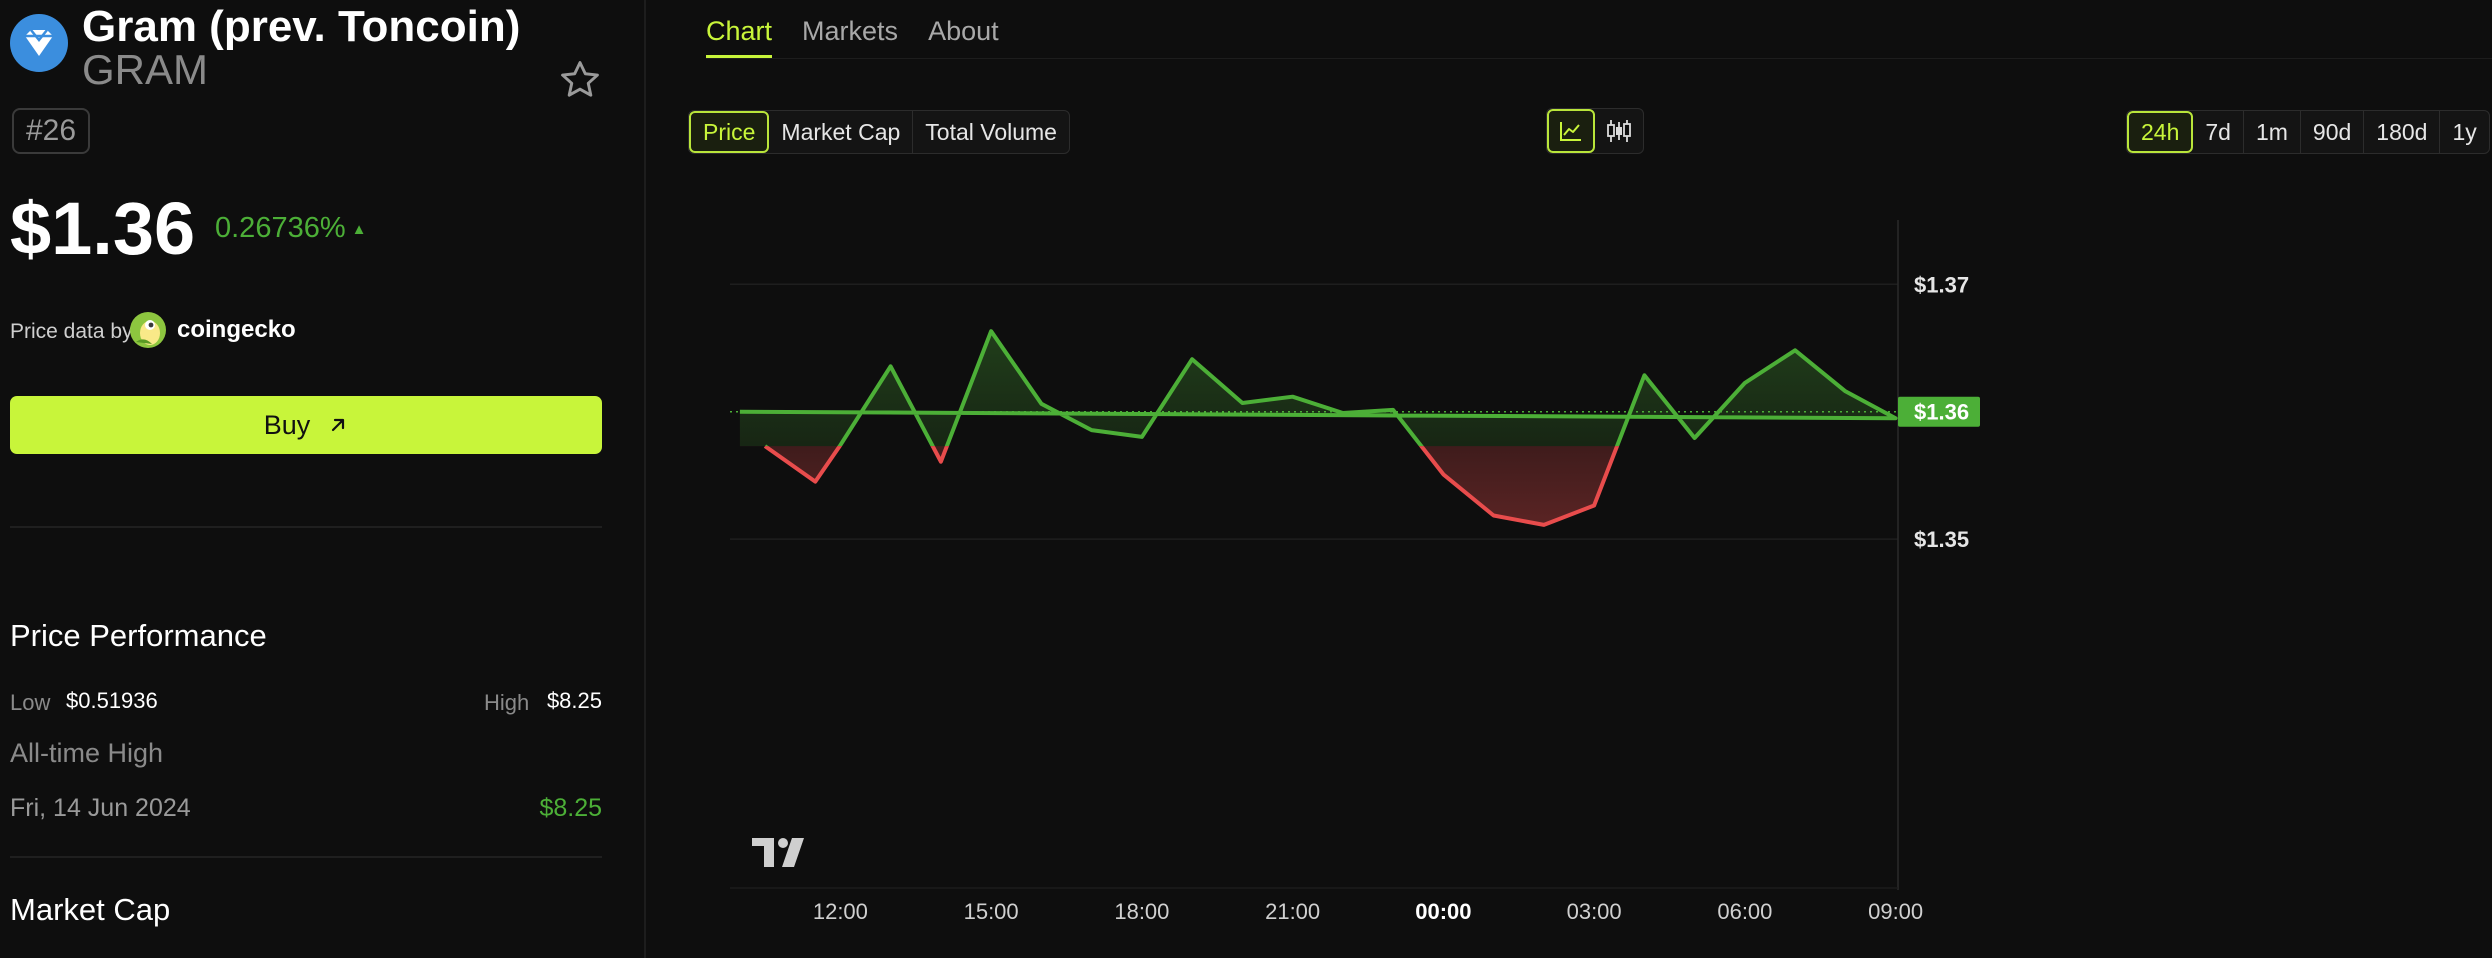 The image size is (2492, 958). What do you see at coordinates (1599, 58) in the screenshot?
I see `tab-divider` at bounding box center [1599, 58].